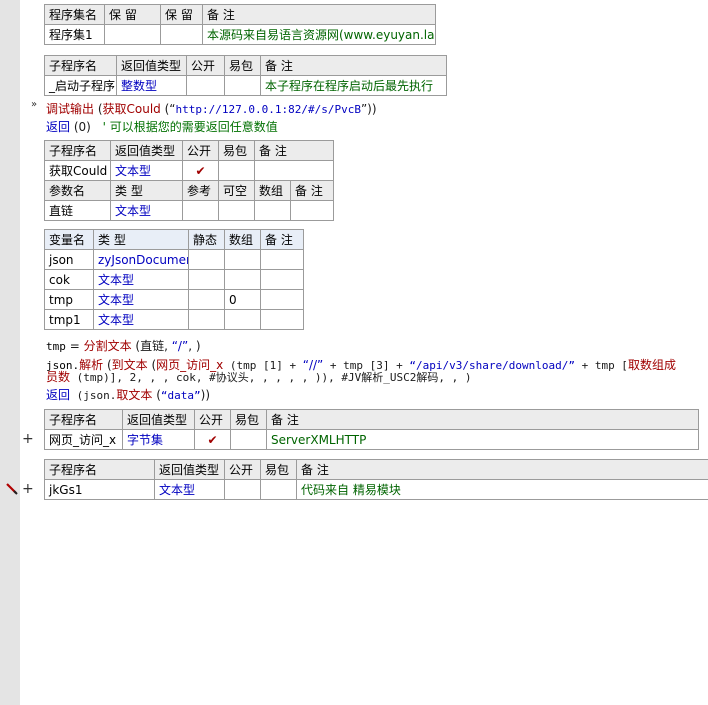 This screenshot has height=705, width=708. Describe the element at coordinates (77, 210) in the screenshot. I see `param-name: 直链` at that location.